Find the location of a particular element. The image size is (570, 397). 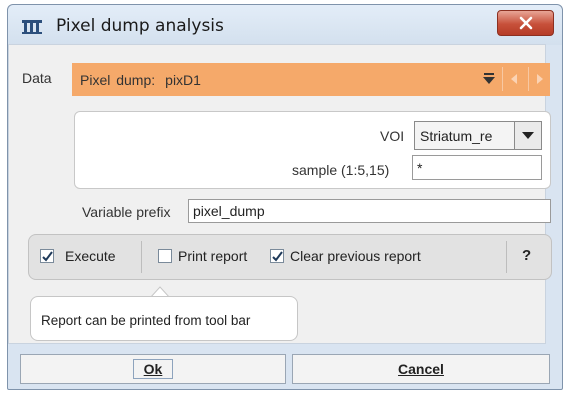

tooltip-text: Report can be printed from tool bar is located at coordinates (146, 320).